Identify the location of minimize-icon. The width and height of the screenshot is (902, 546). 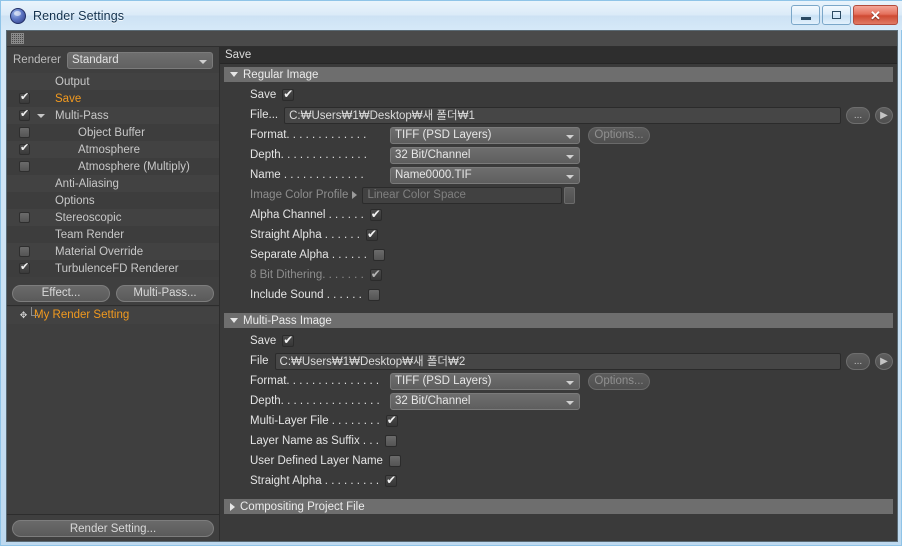
(805, 18).